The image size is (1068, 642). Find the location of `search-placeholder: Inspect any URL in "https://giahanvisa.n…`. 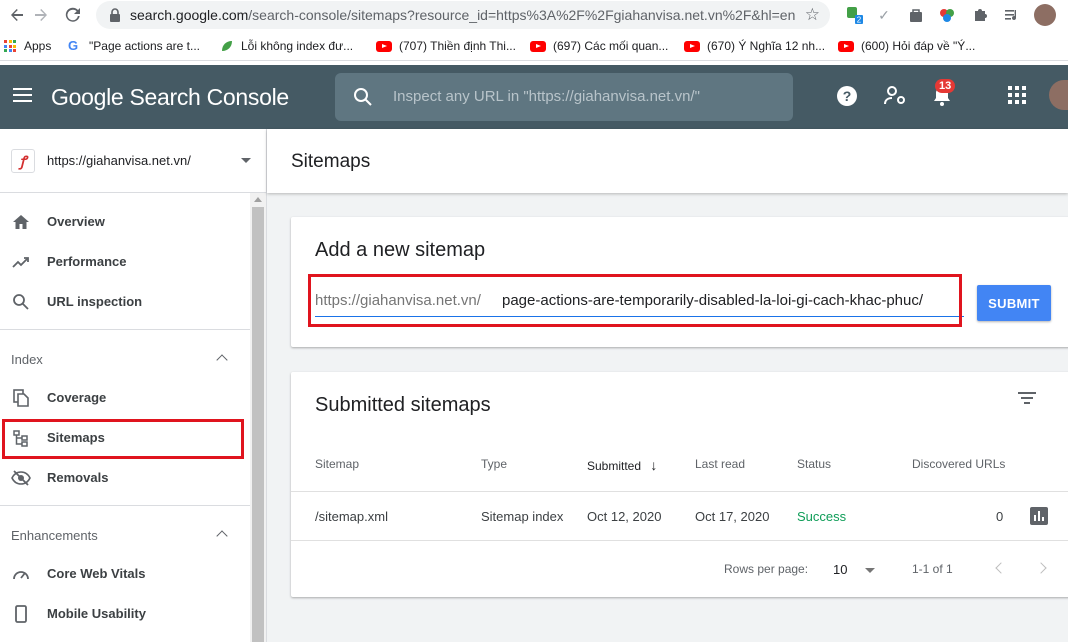

search-placeholder: Inspect any URL in "https://giahanvisa.n… is located at coordinates (546, 96).